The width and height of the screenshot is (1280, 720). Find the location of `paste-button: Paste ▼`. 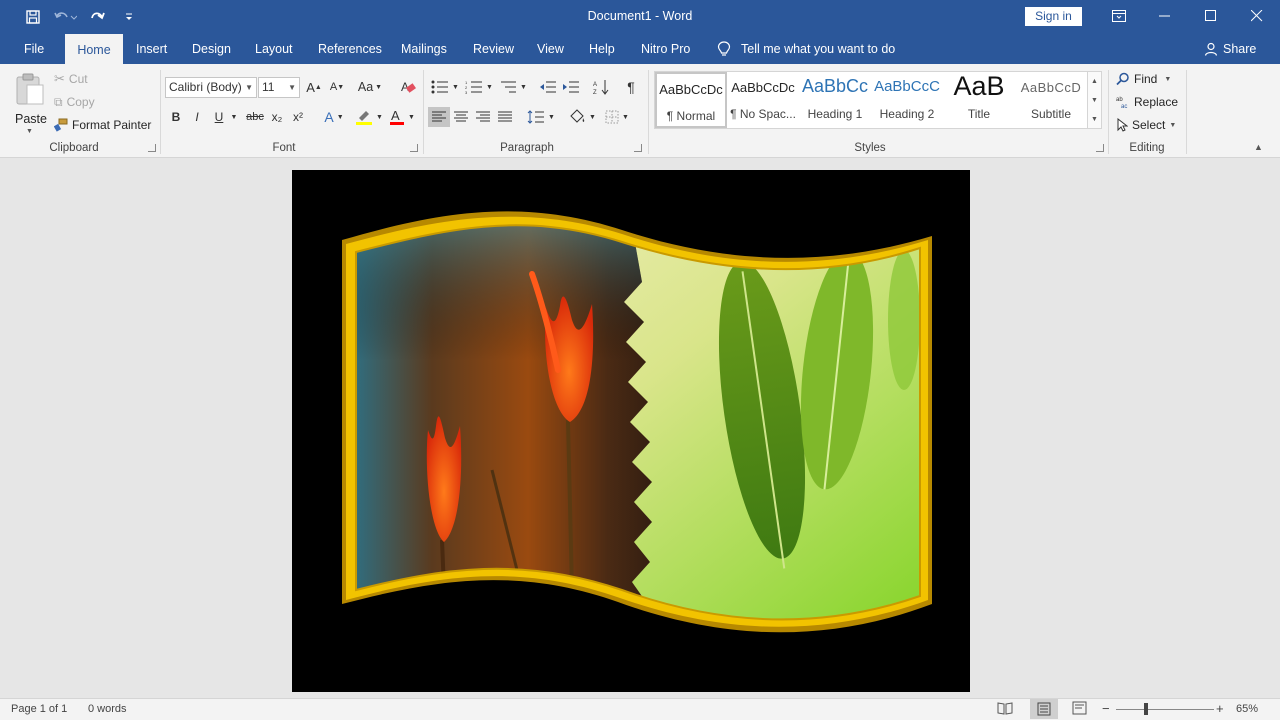

paste-button: Paste ▼ is located at coordinates (29, 104).